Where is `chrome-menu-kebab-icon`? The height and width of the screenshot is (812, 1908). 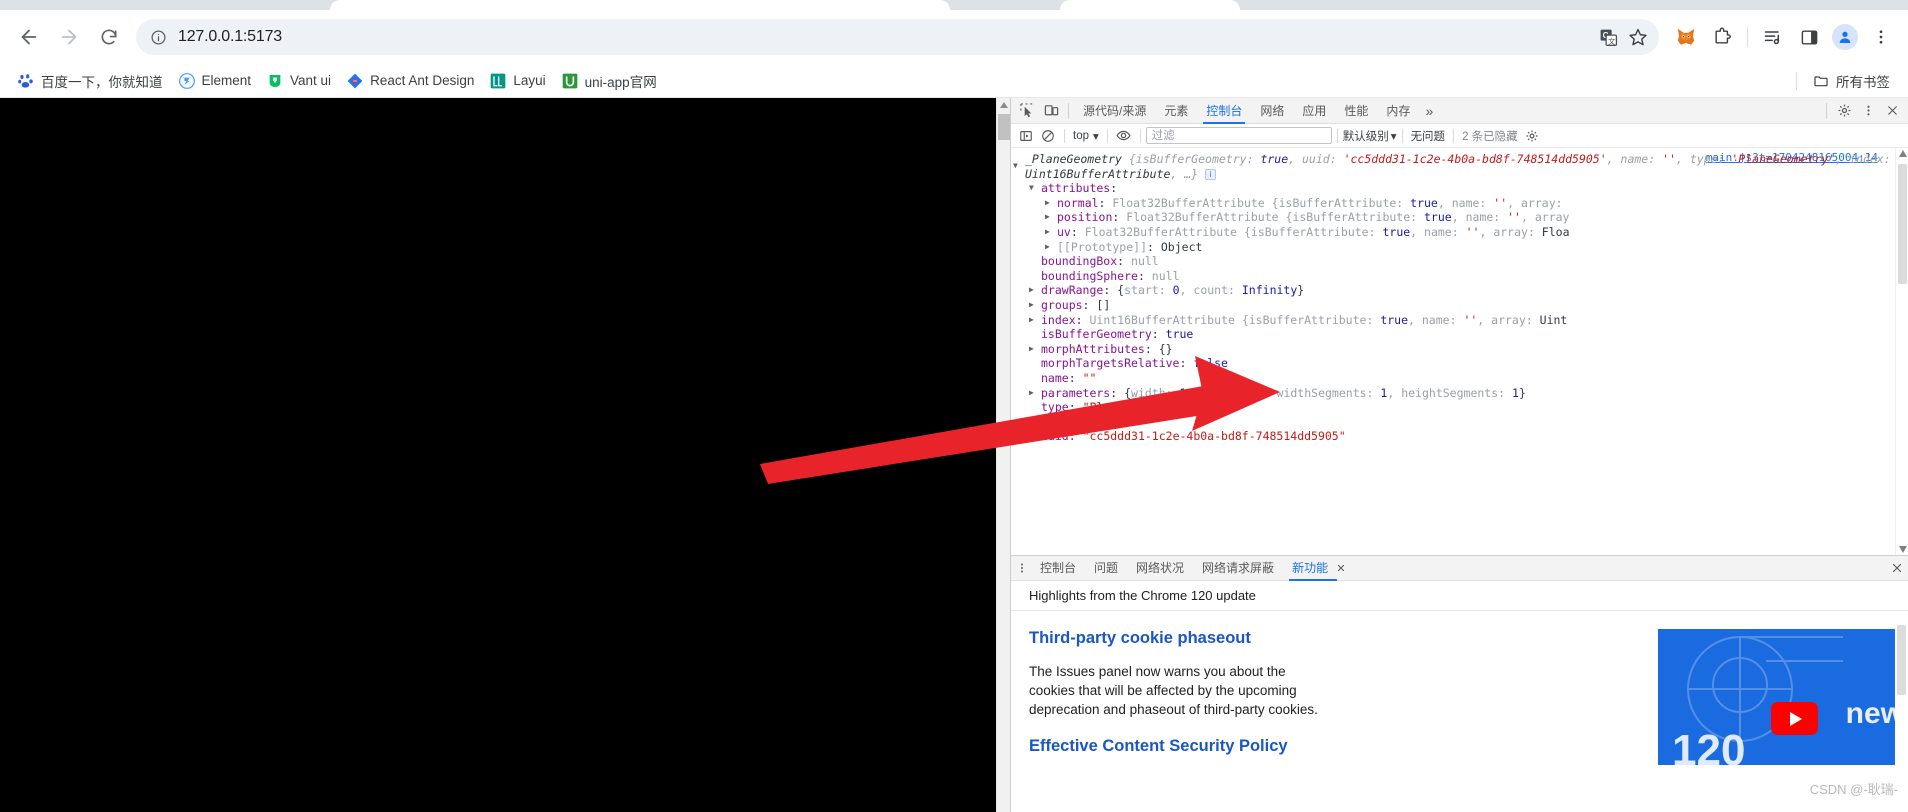 chrome-menu-kebab-icon is located at coordinates (1881, 37).